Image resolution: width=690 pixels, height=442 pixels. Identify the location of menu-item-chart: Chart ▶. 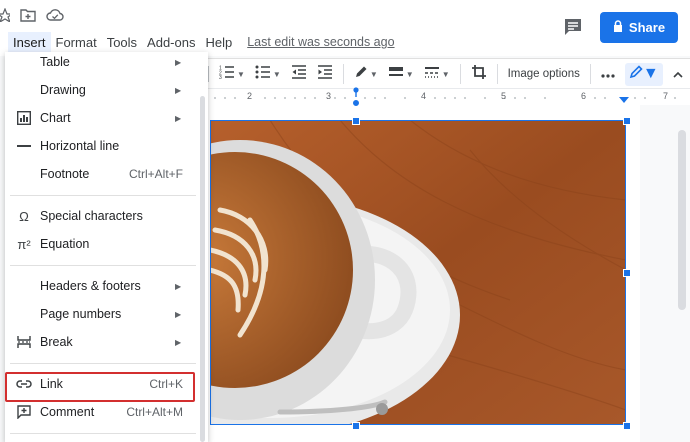
(103, 118).